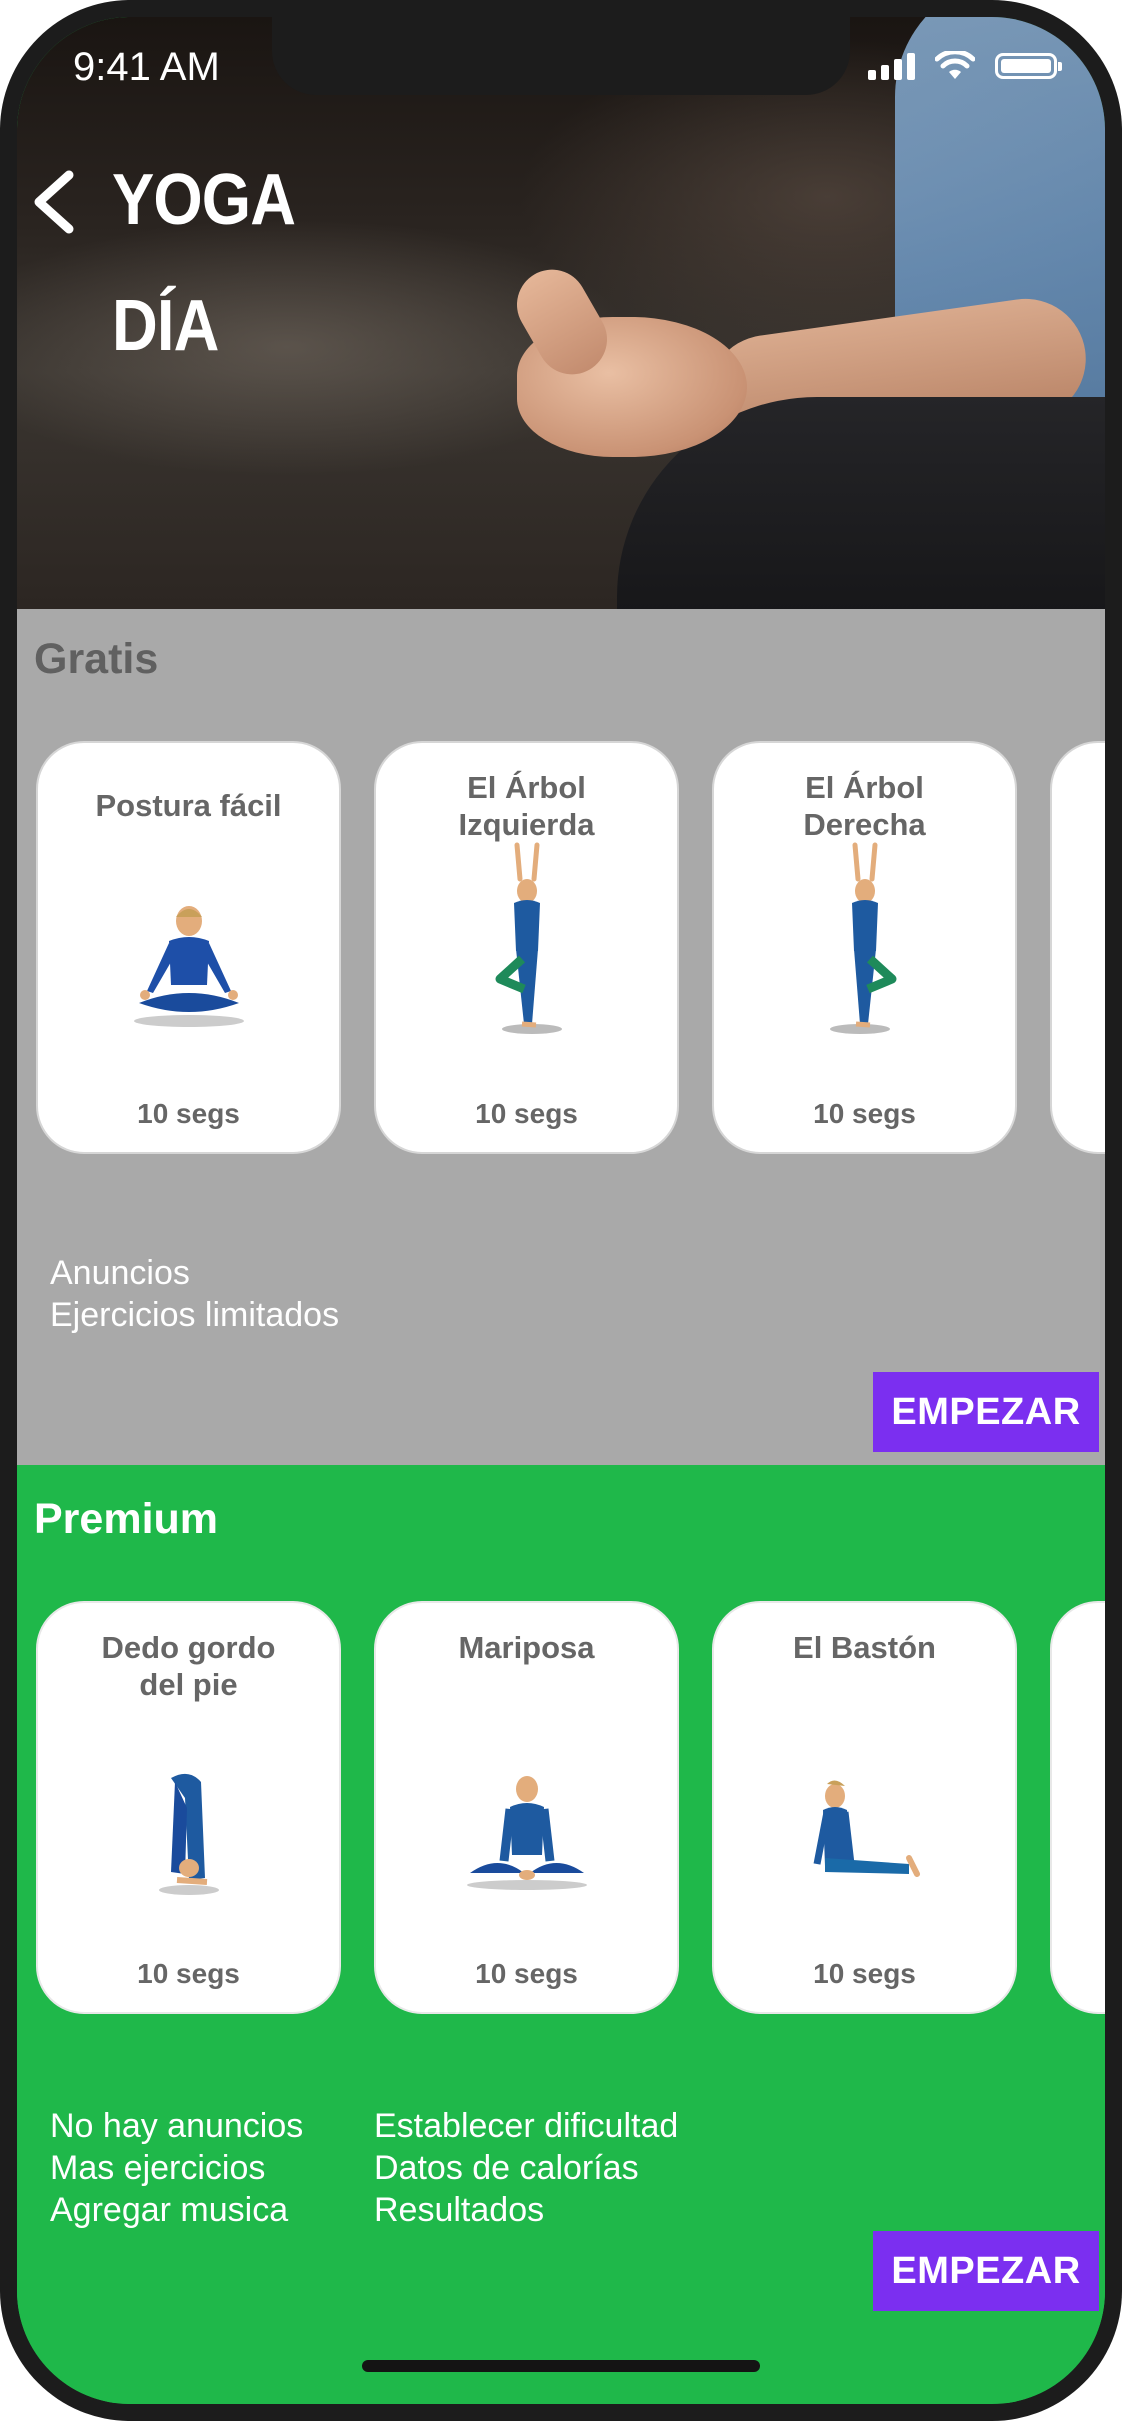 Image resolution: width=1122 pixels, height=2421 pixels. I want to click on status-time: 9:41 AM, so click(146, 67).